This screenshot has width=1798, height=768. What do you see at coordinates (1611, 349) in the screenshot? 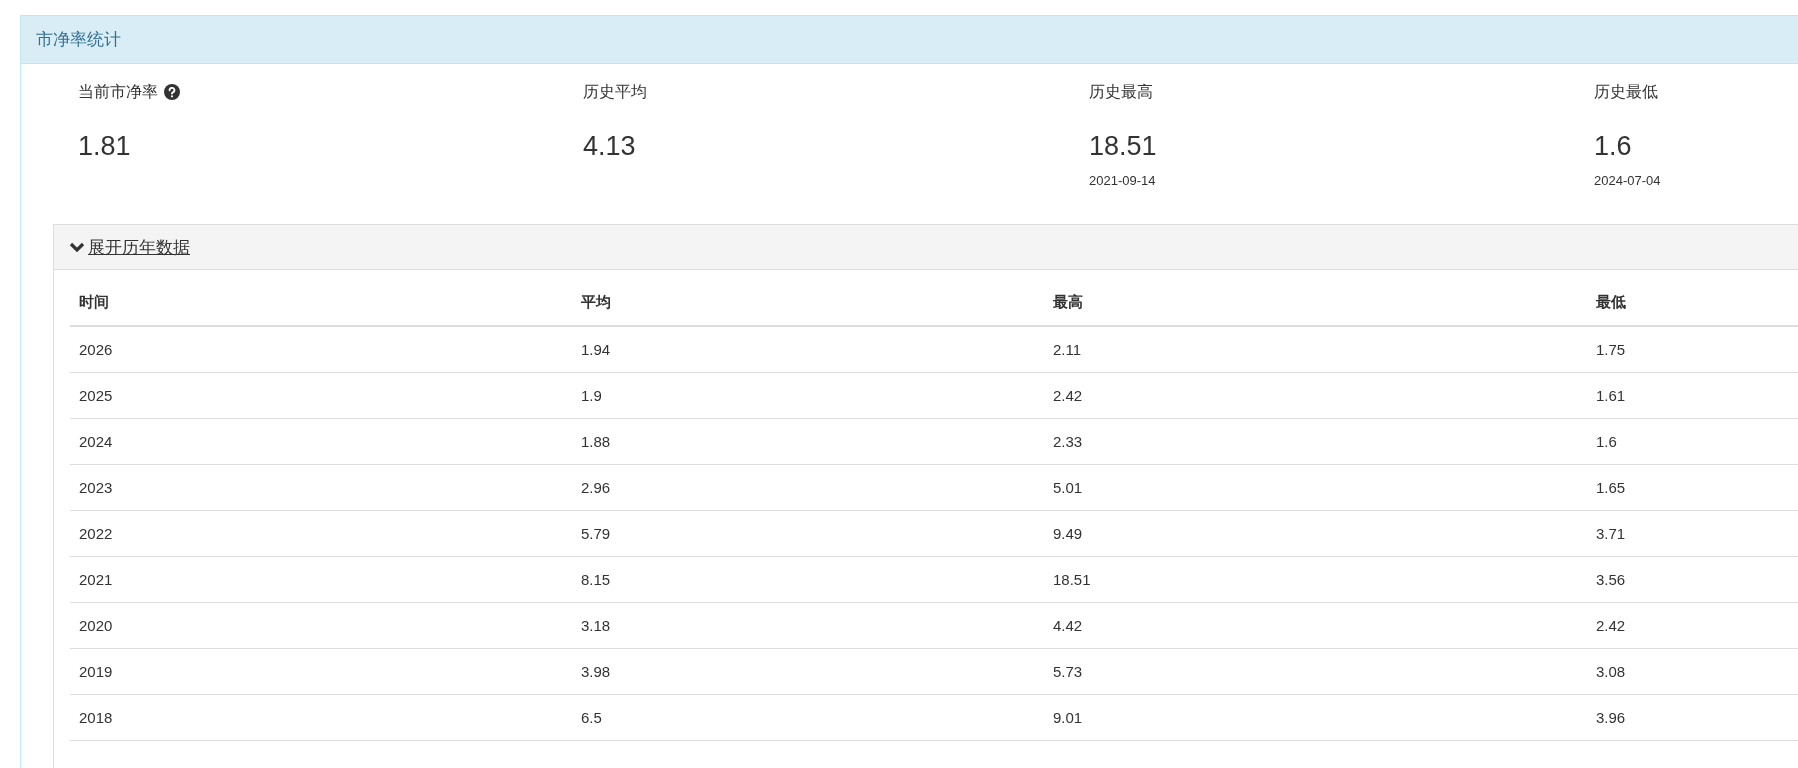
I see `table-cell: 1.75` at bounding box center [1611, 349].